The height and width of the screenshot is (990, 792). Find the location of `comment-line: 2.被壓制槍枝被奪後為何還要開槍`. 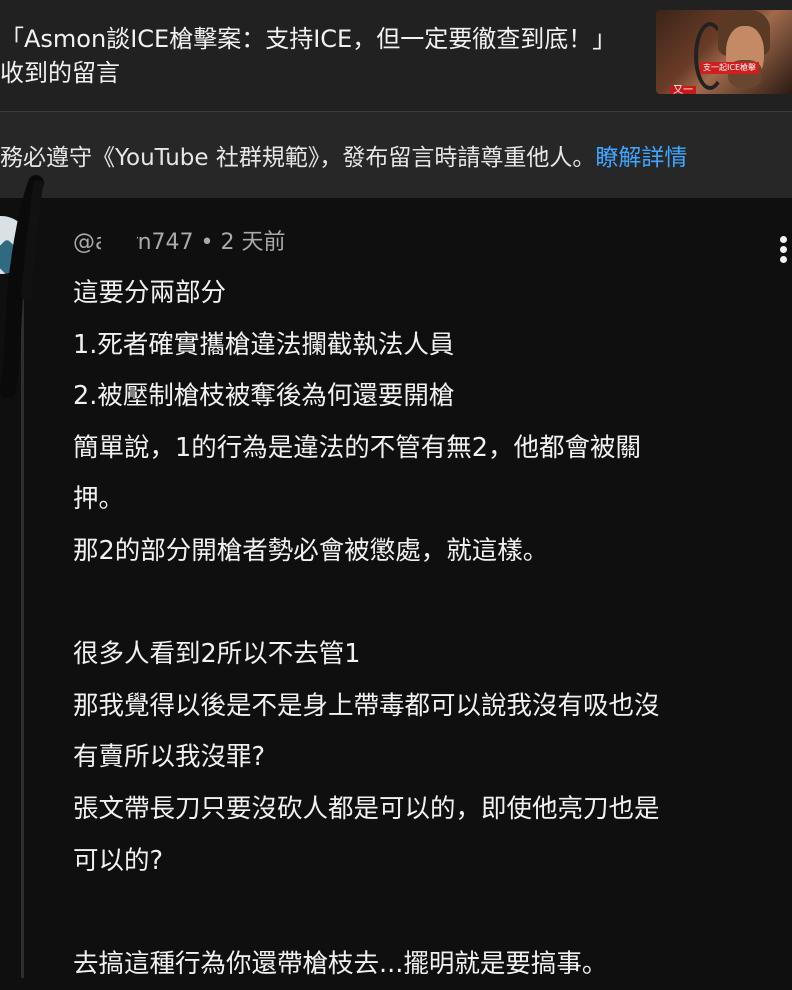

comment-line: 2.被壓制槍枝被奪後為何還要開槍 is located at coordinates (264, 396).